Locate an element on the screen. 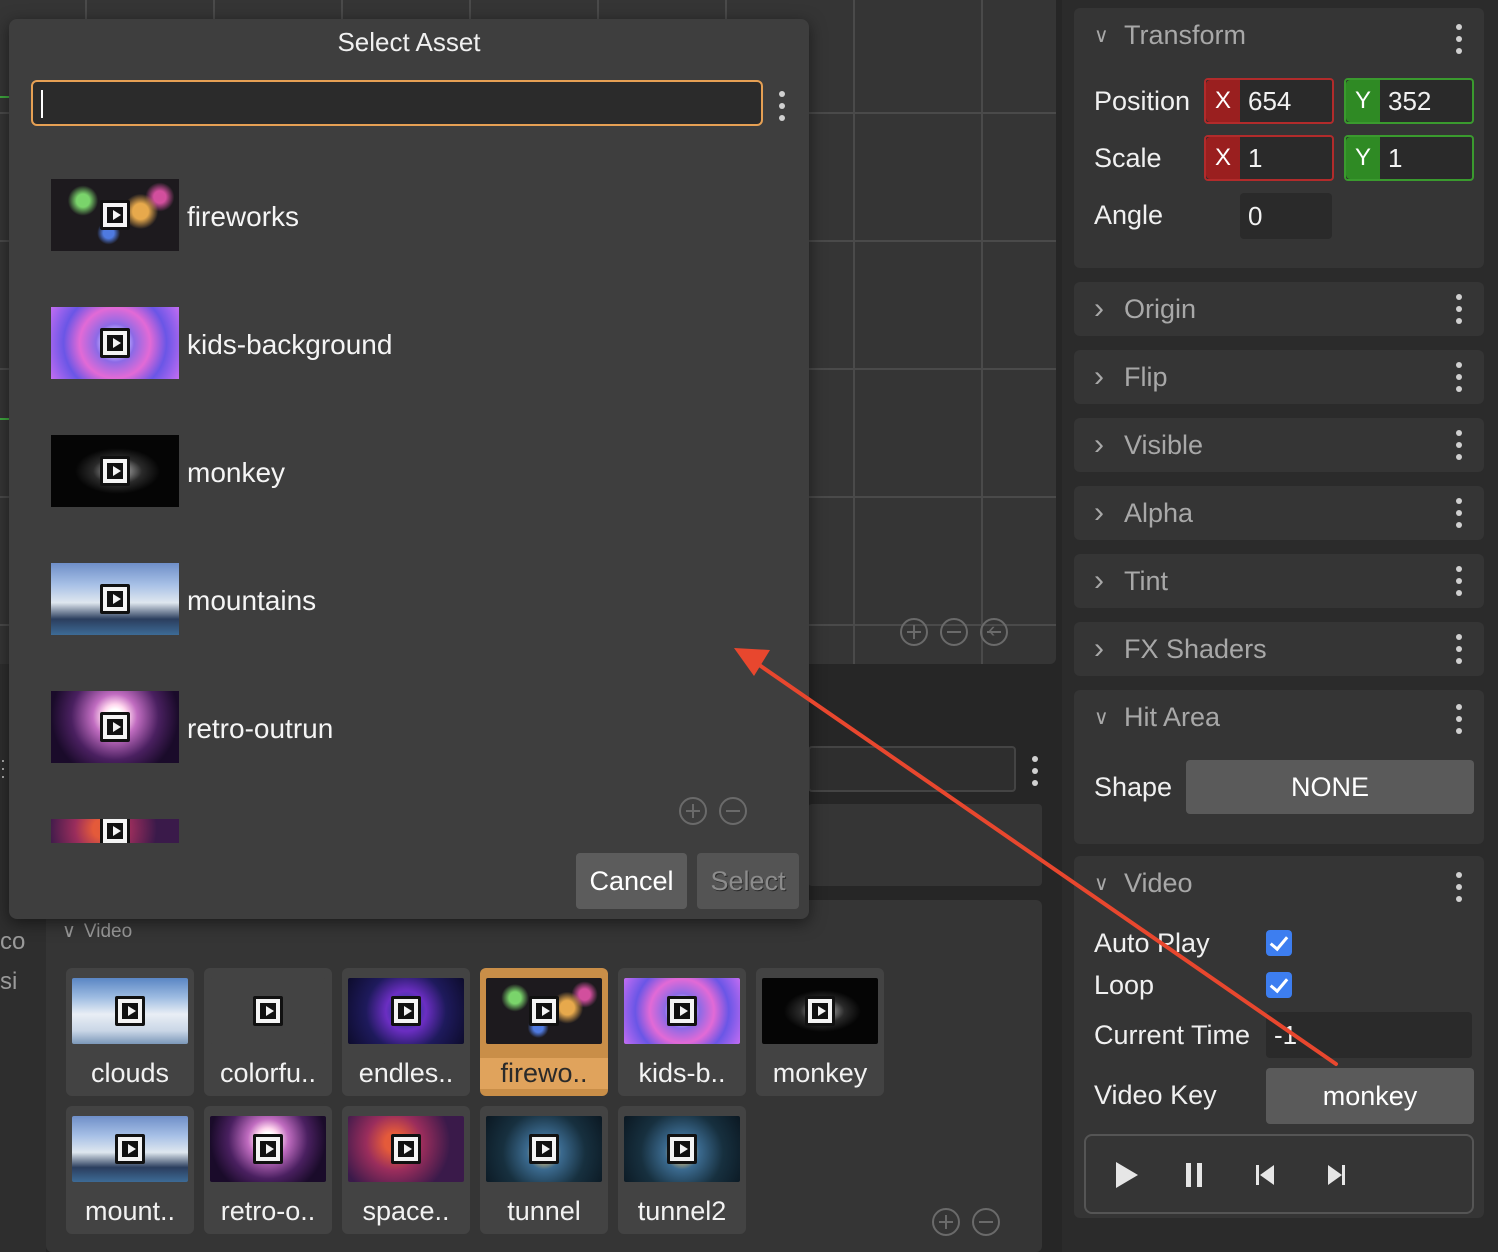  asset-list-item is located at coordinates (351, 831).